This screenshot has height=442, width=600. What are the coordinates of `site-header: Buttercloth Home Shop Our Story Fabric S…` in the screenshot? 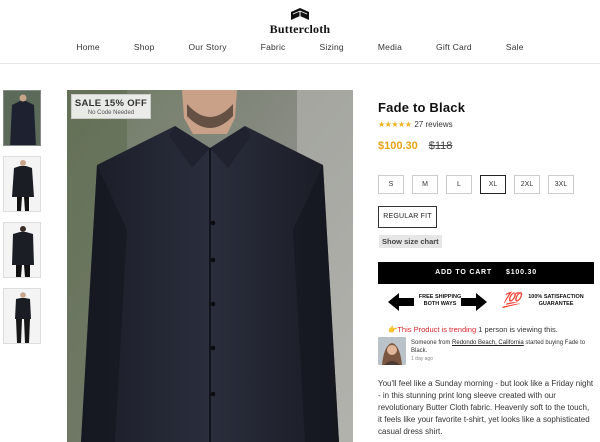 It's located at (300, 32).